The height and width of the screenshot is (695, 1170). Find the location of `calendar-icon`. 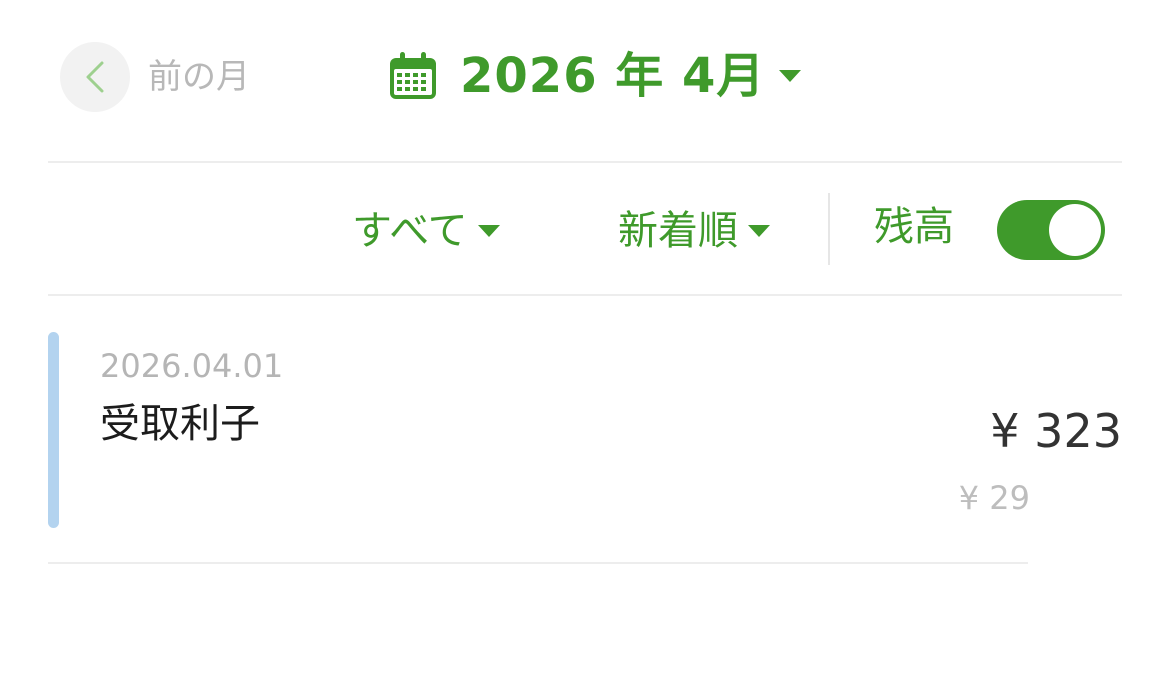

calendar-icon is located at coordinates (413, 75).